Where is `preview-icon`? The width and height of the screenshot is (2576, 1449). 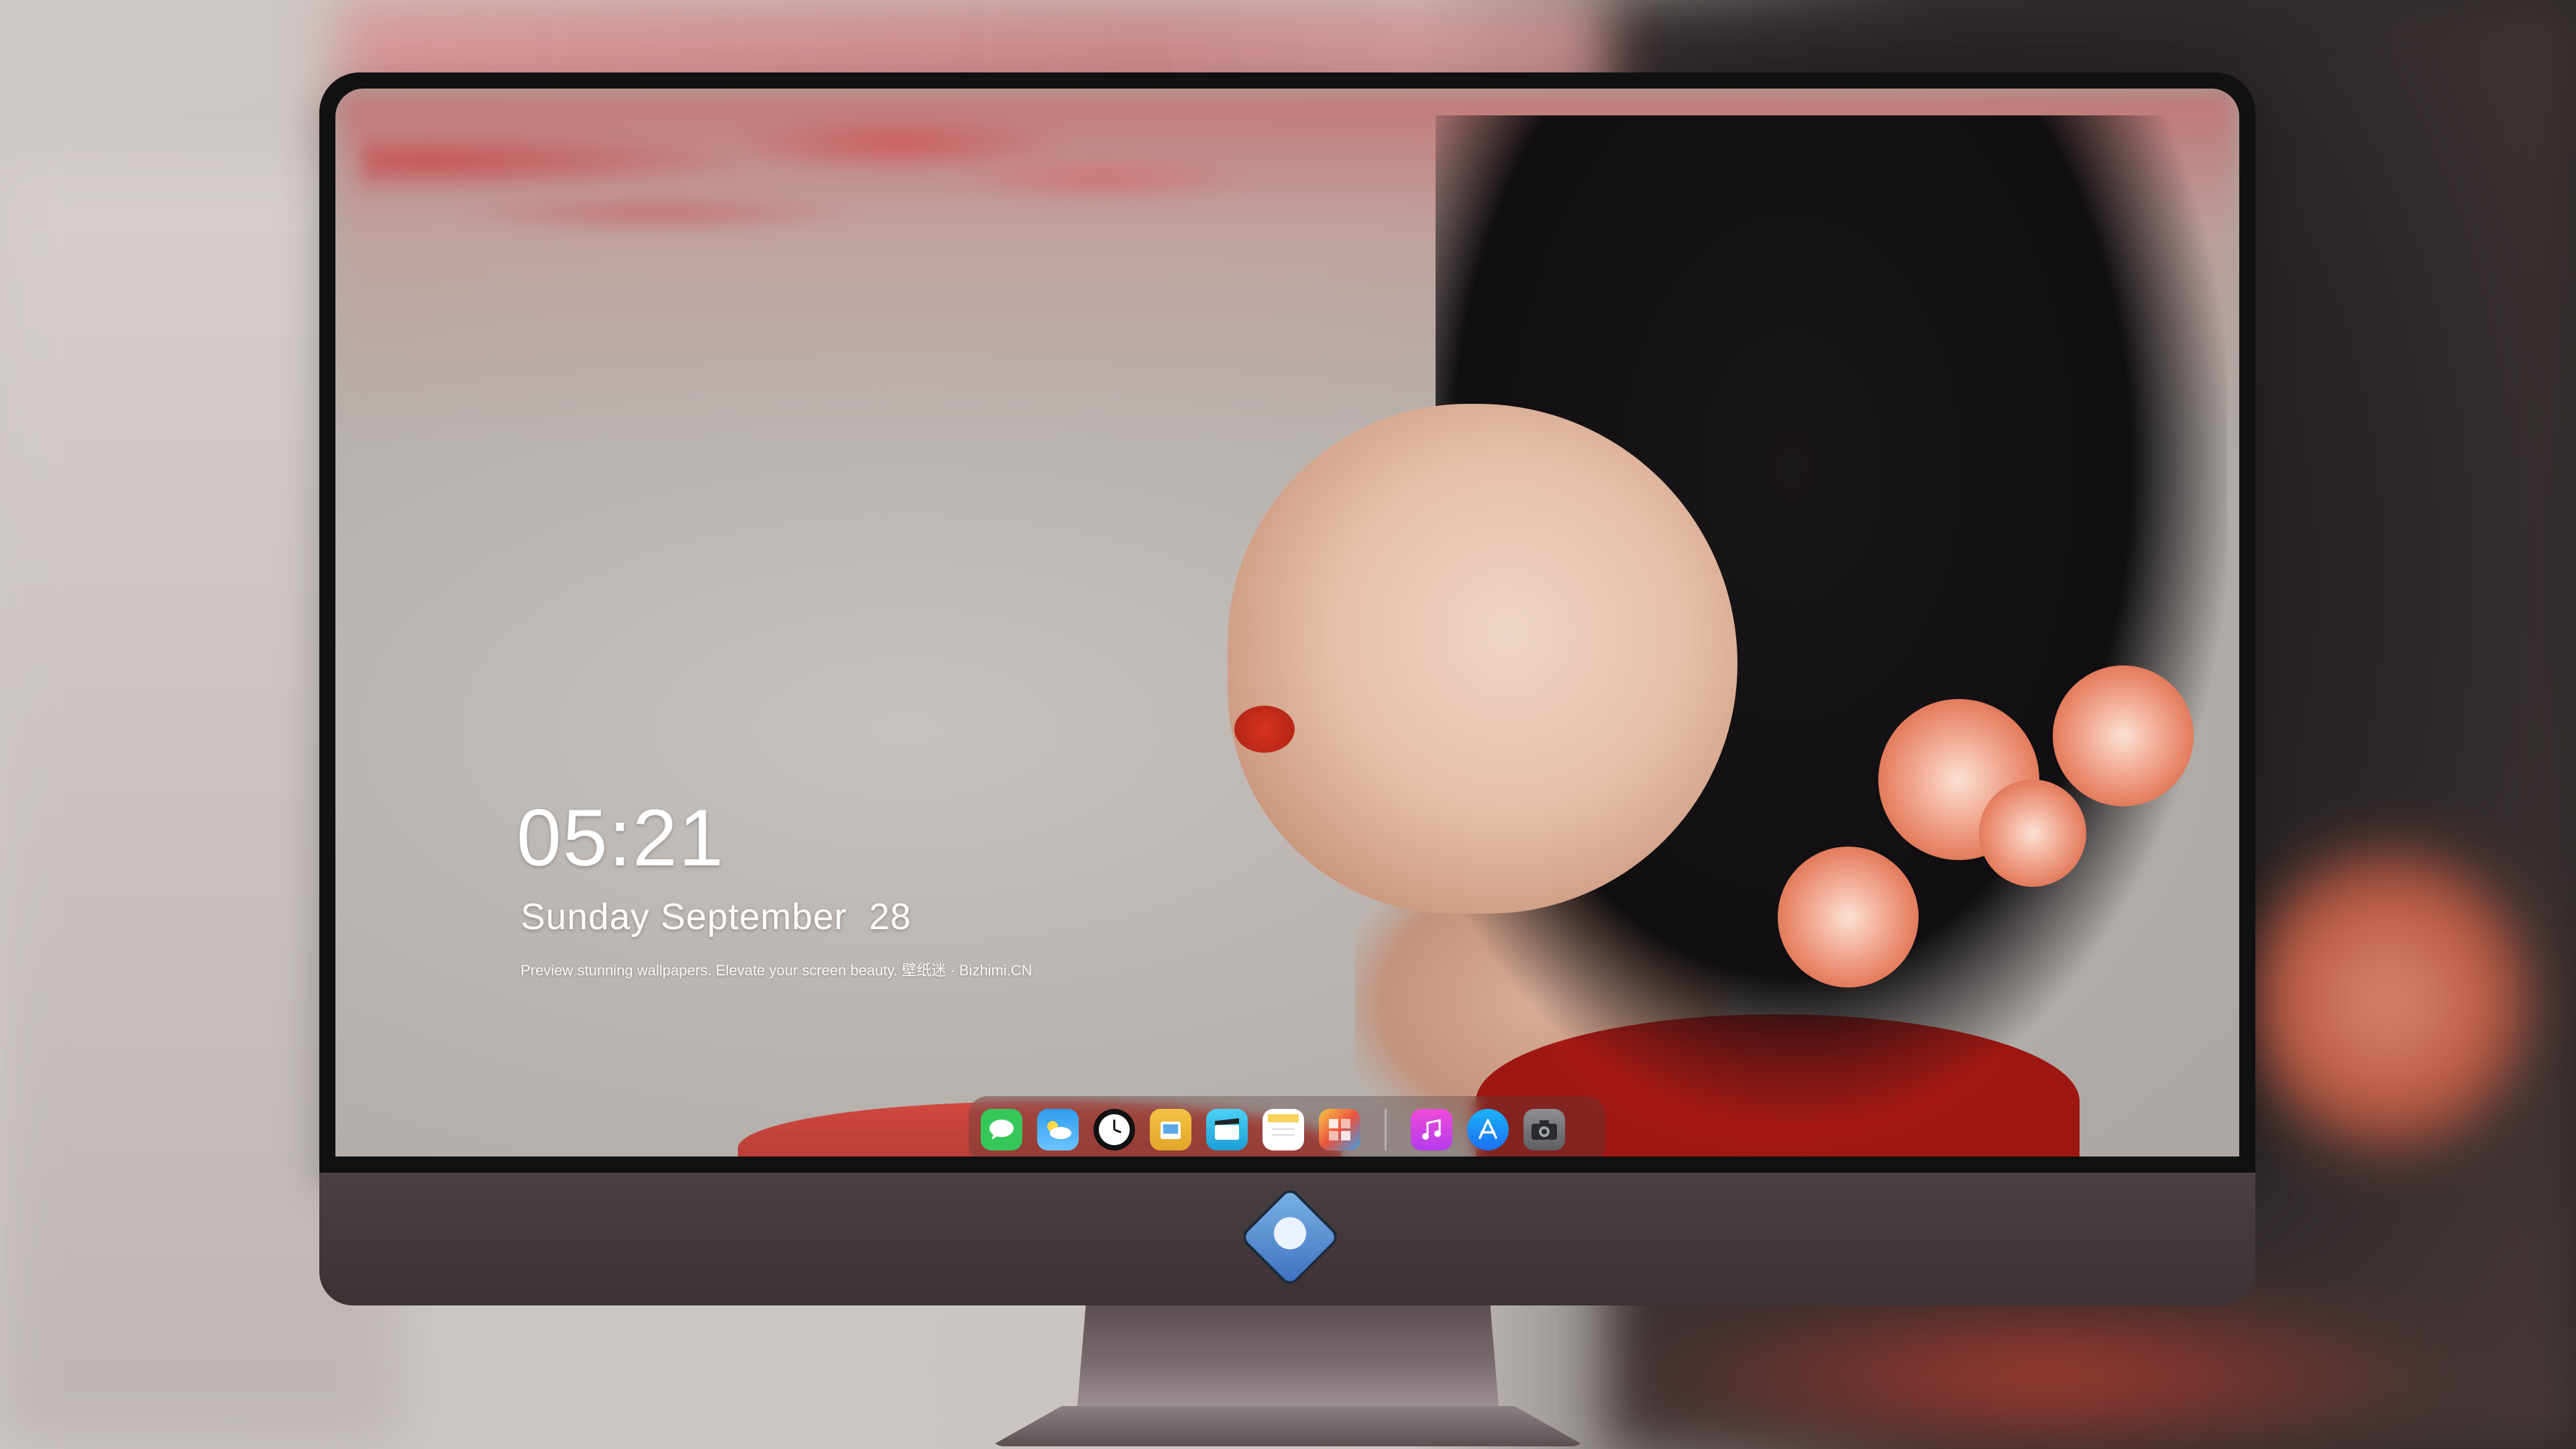
preview-icon is located at coordinates (1170, 1129).